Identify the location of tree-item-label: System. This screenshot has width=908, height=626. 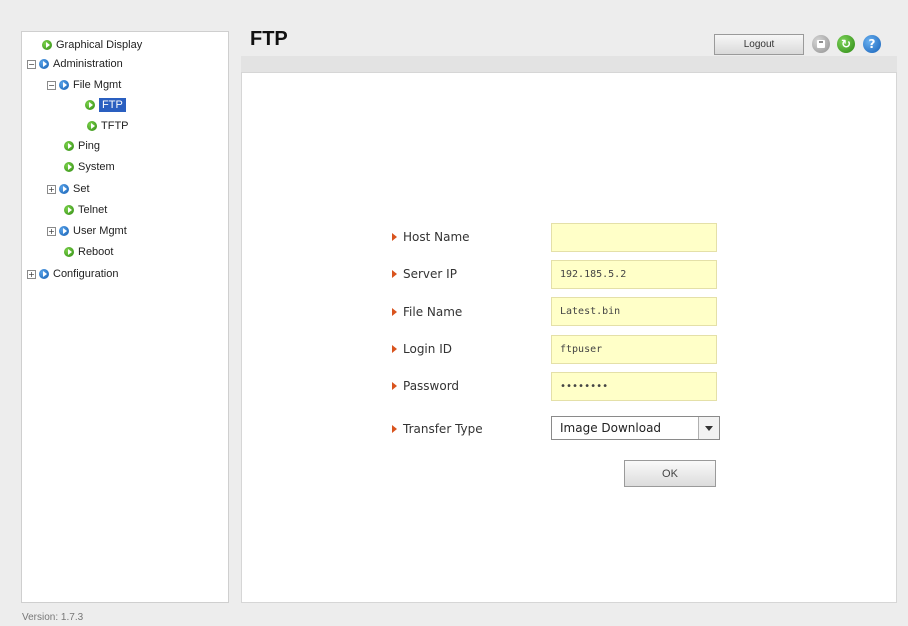
(96, 167).